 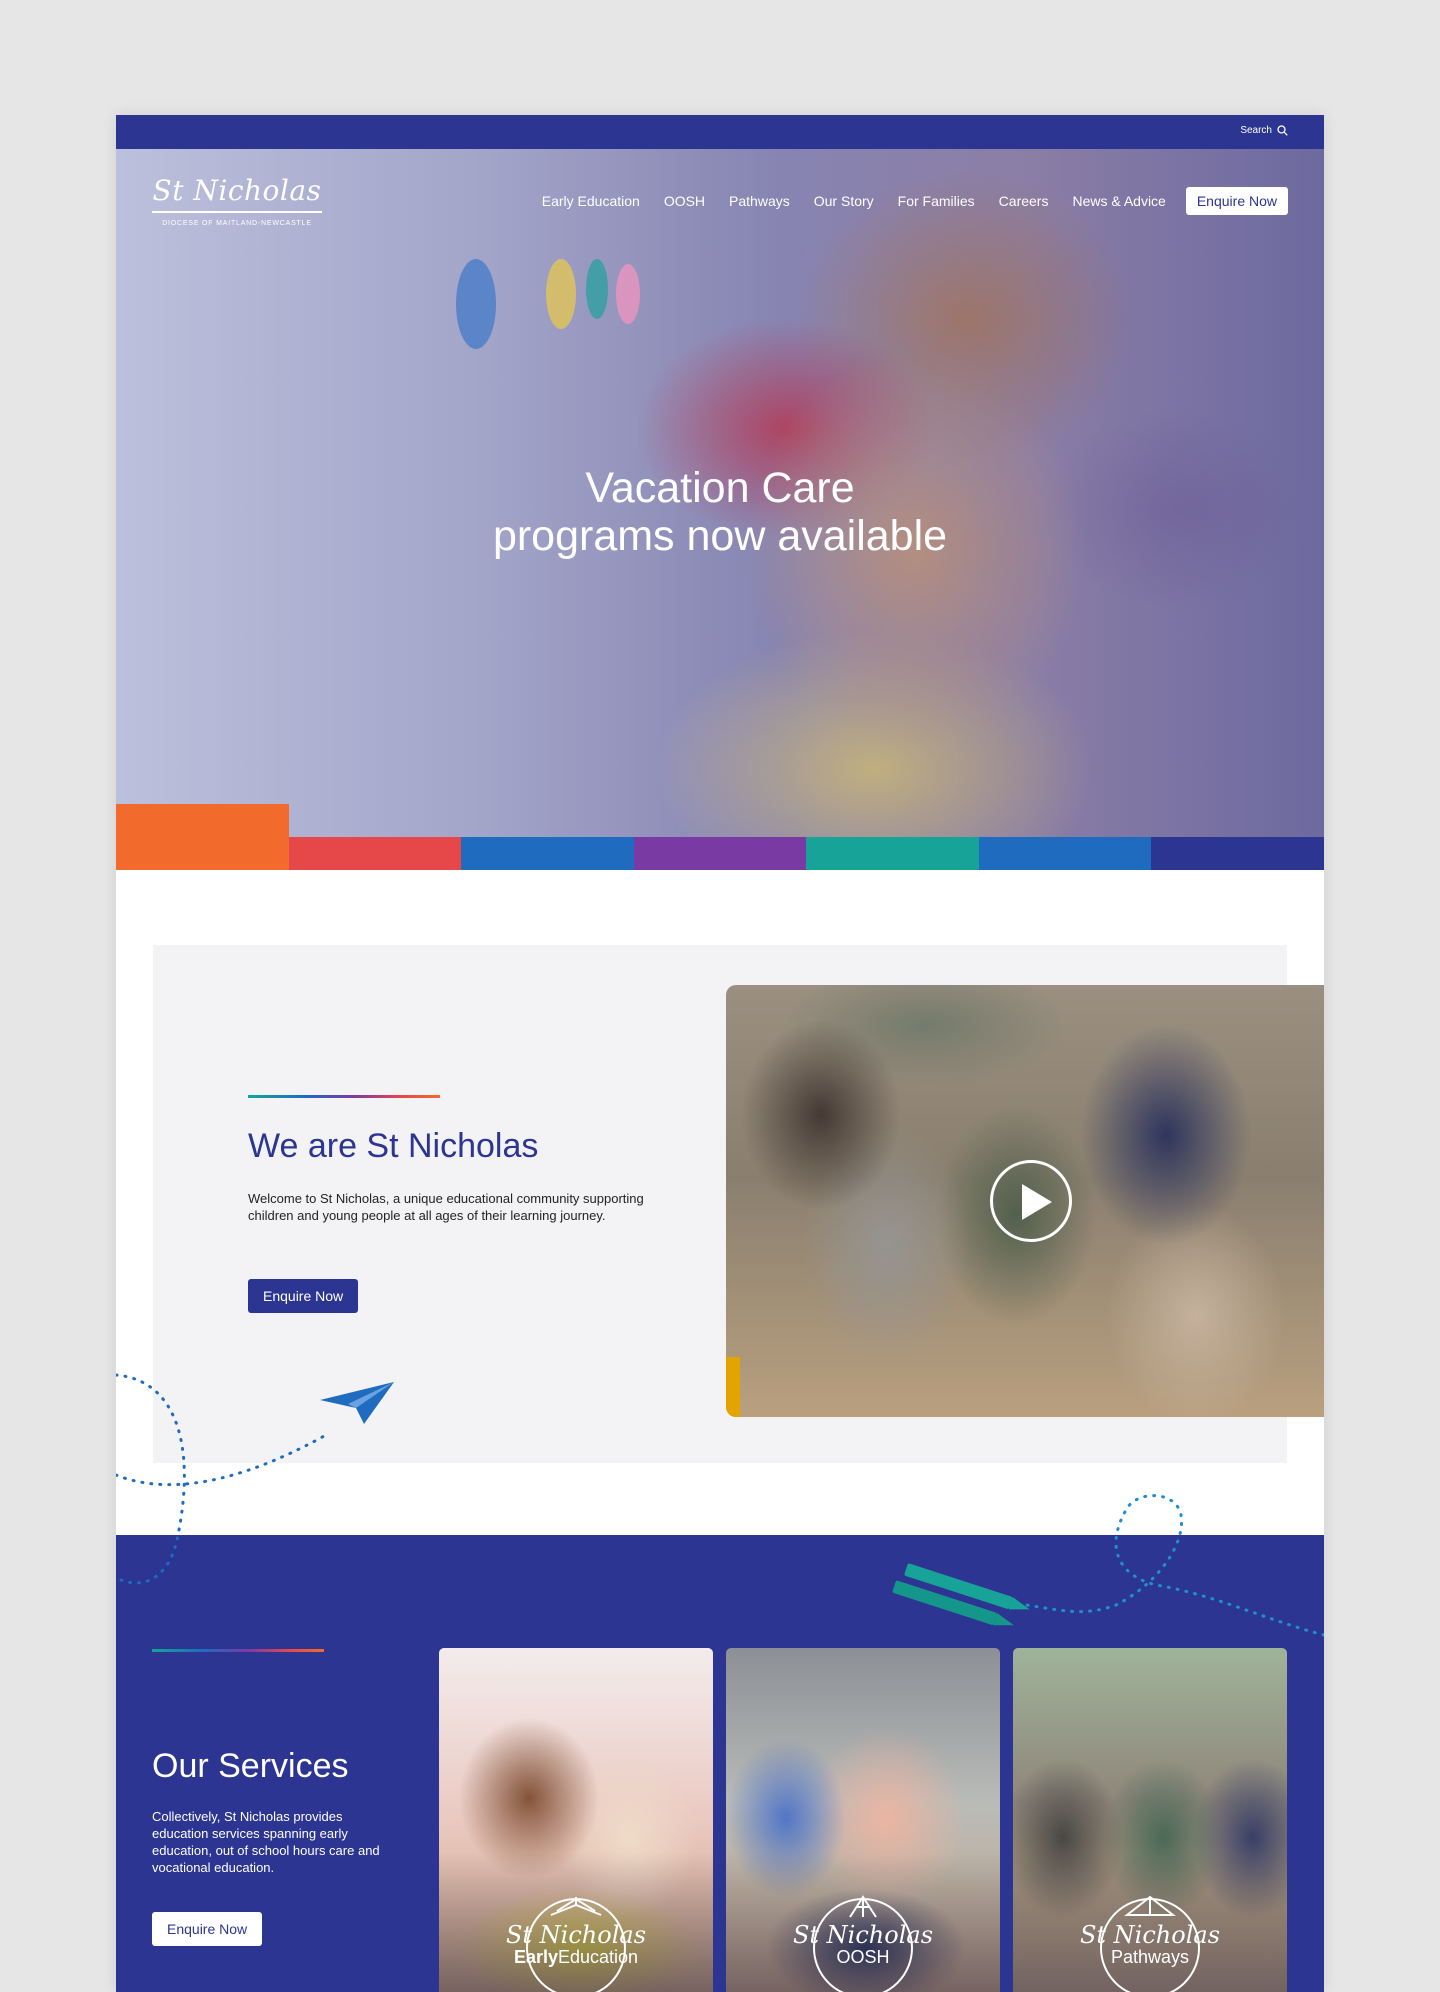 I want to click on intro-video, so click(x=1025, y=1201).